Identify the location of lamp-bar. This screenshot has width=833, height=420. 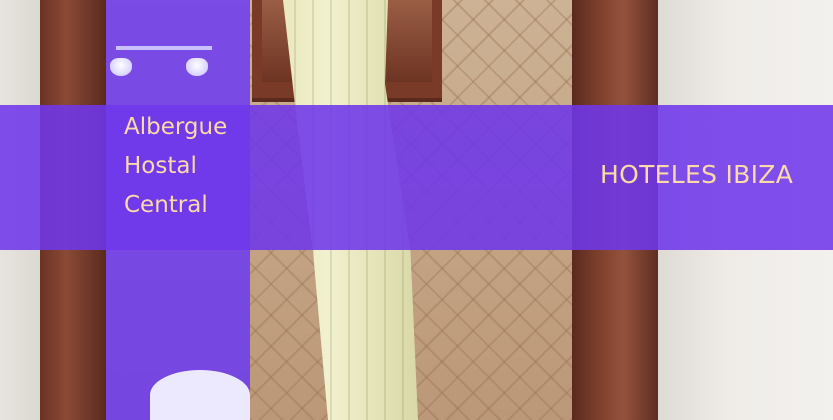
(164, 48).